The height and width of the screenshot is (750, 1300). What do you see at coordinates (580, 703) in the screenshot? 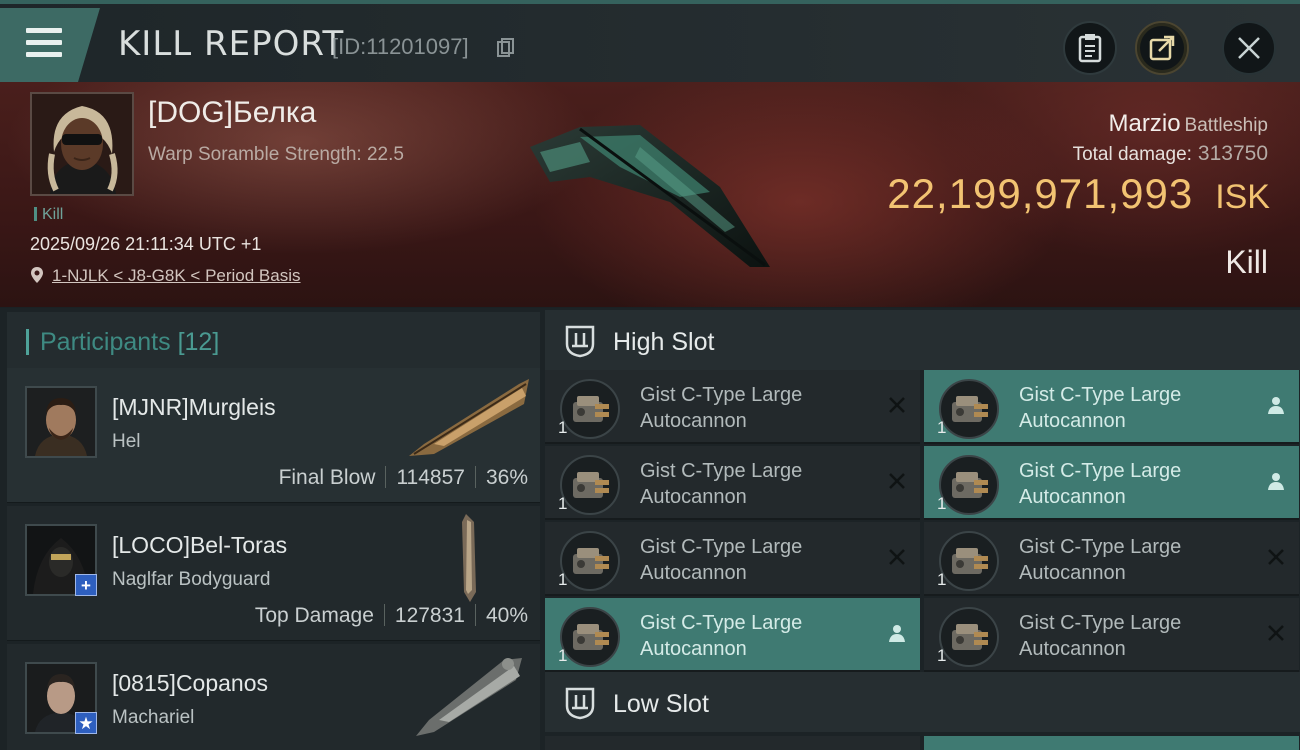
I see `low-slot-icon` at bounding box center [580, 703].